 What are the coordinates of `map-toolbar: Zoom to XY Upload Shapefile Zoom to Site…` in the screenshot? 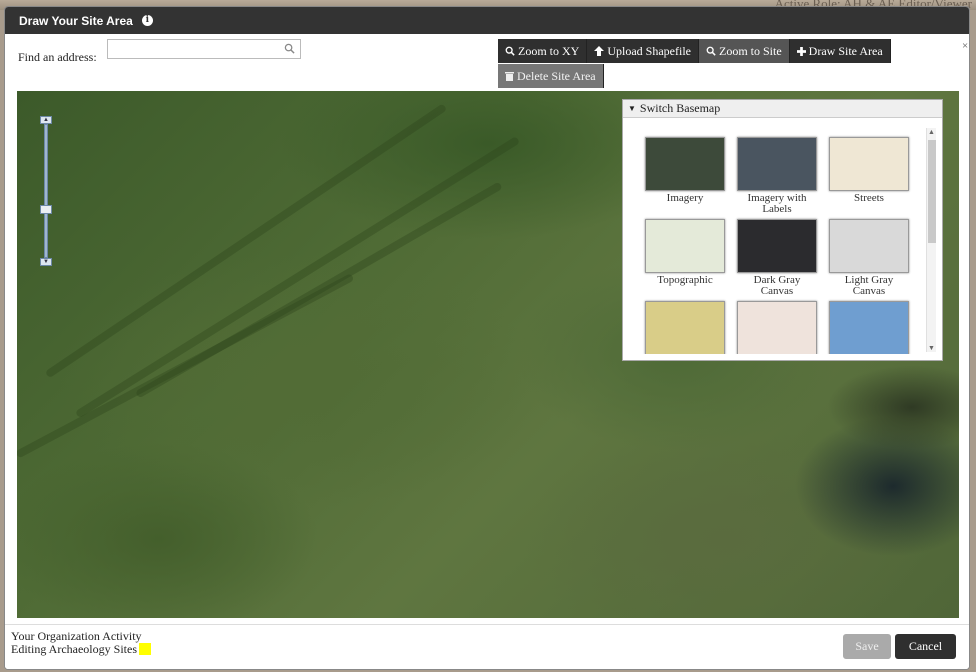 It's located at (694, 51).